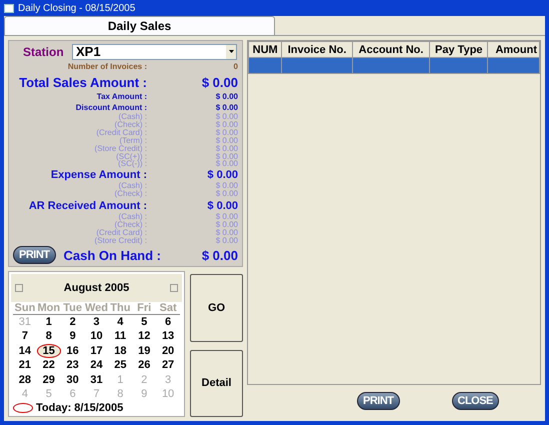  I want to click on column-header: Amount, so click(514, 50).